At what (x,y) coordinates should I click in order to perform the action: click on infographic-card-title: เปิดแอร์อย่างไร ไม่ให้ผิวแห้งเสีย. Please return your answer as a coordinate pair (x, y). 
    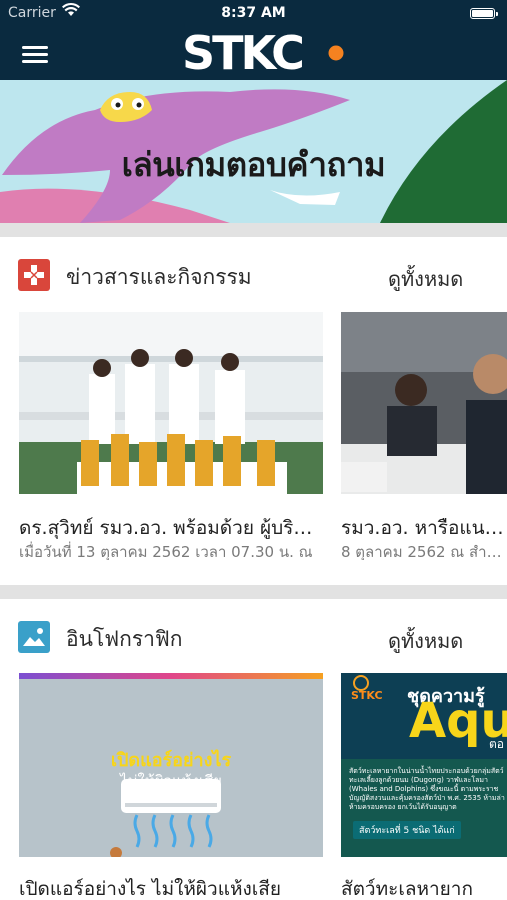
    Looking at the image, I should click on (150, 889).